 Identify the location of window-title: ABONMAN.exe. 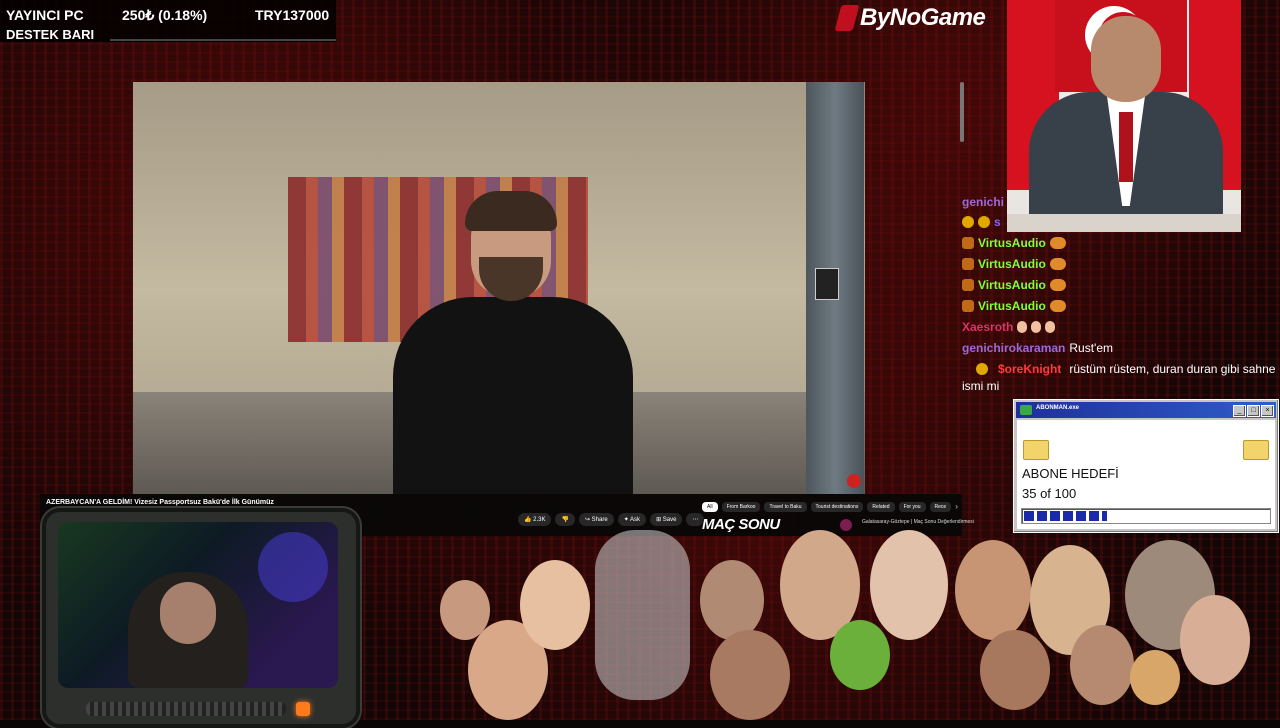
(1058, 408).